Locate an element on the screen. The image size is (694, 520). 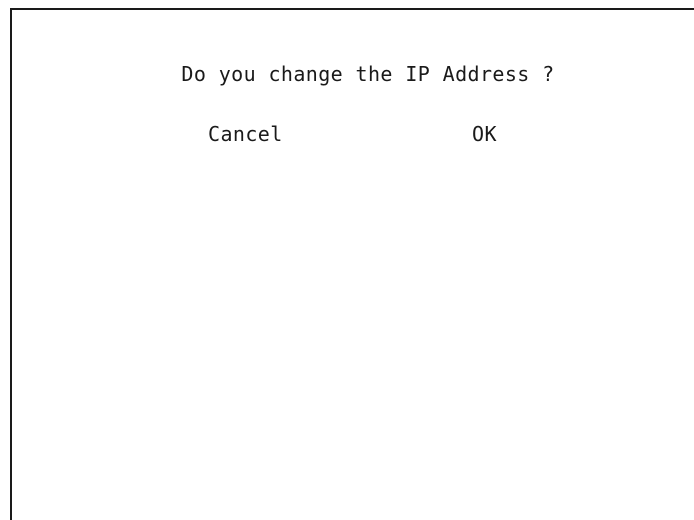
dialog-message: Do you change the IP Address ? is located at coordinates (368, 74).